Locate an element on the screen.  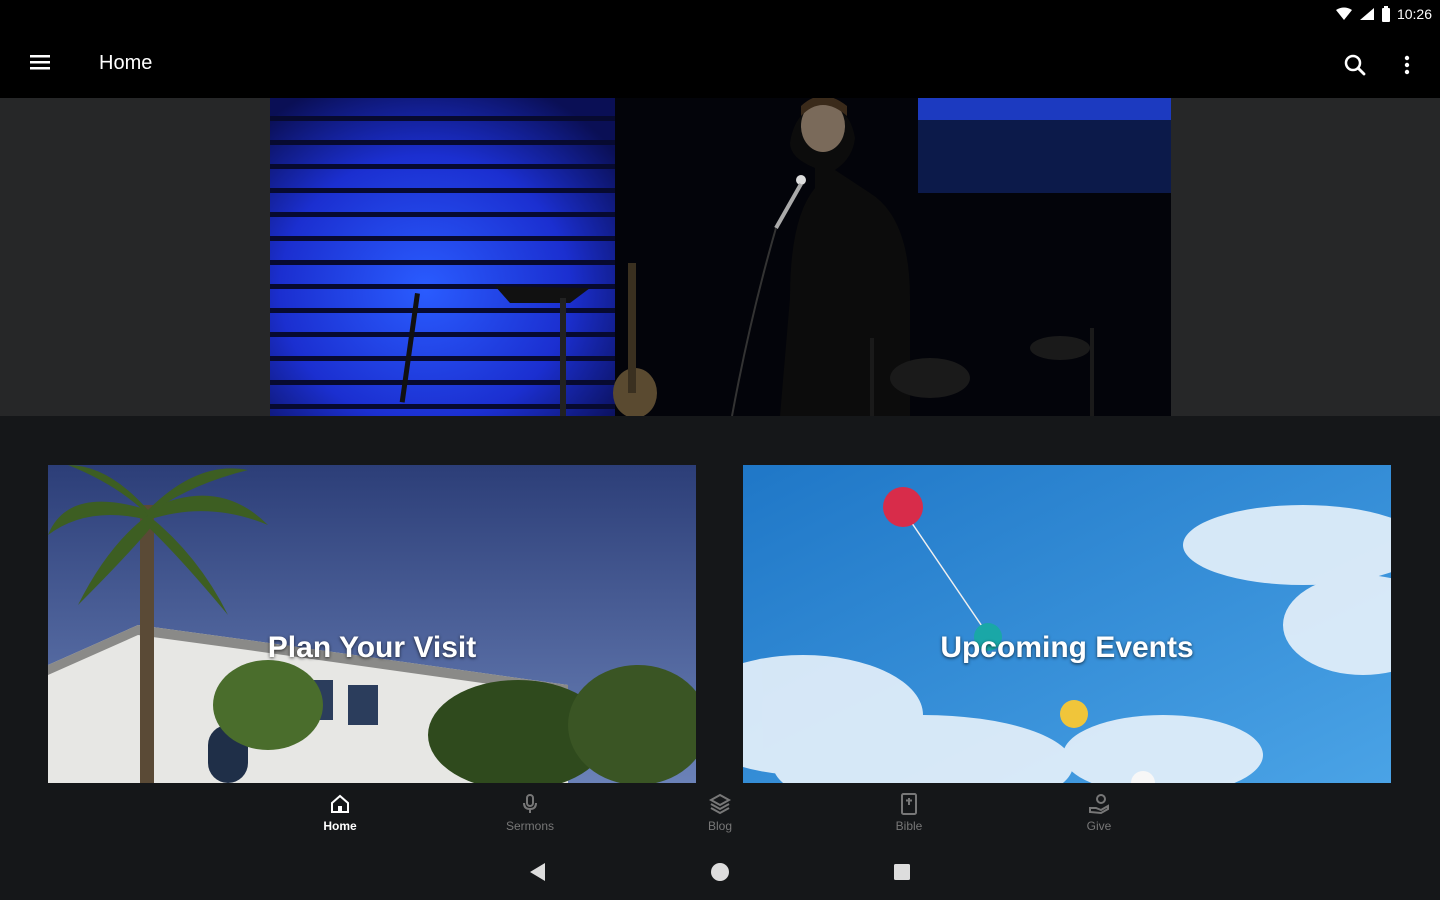
nav-item-sermons: Sermons is located at coordinates (530, 816).